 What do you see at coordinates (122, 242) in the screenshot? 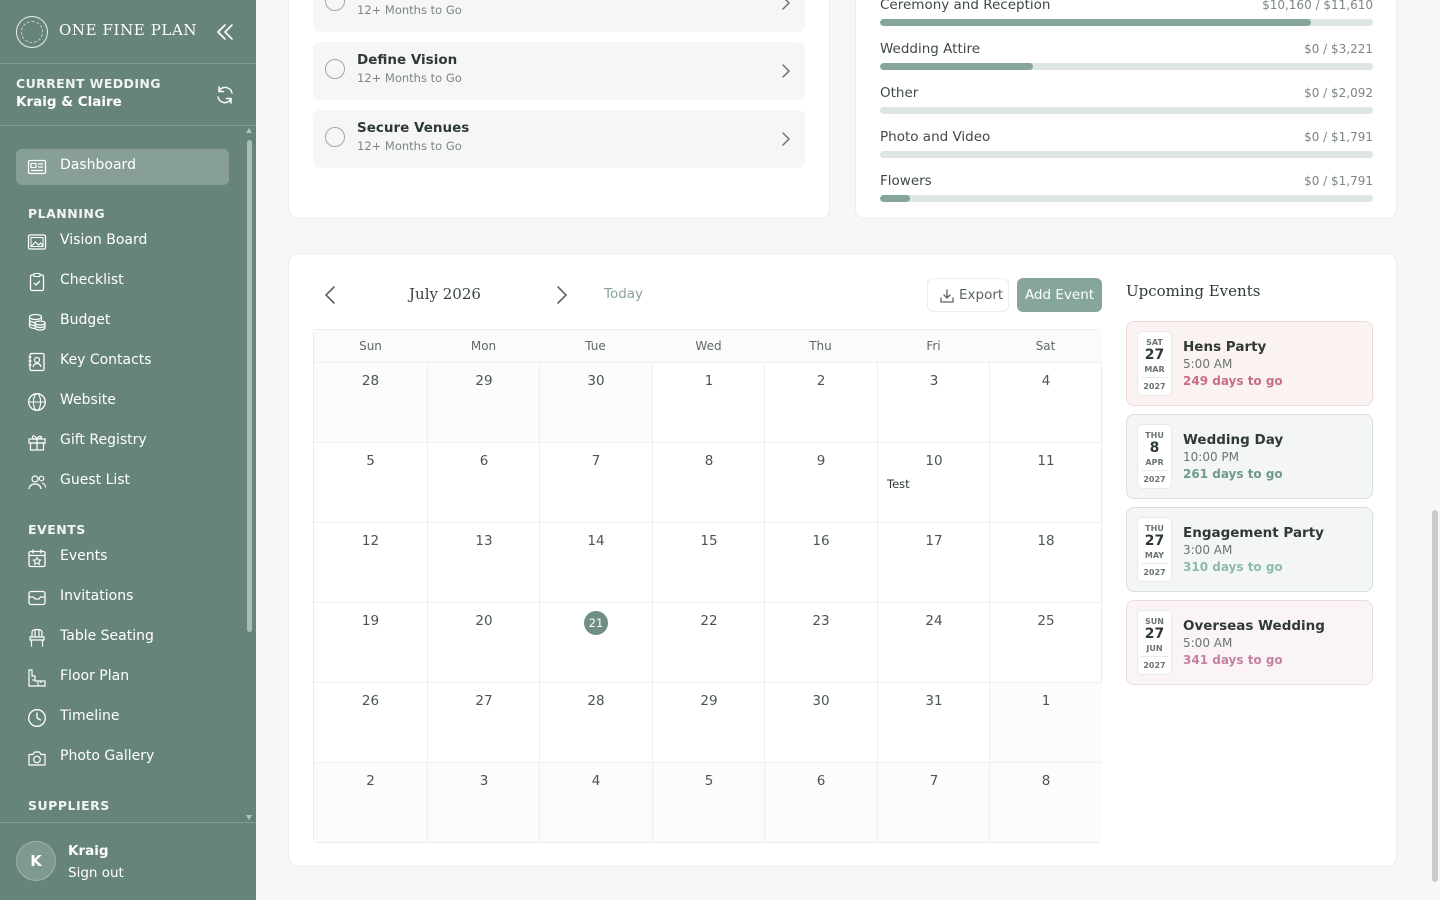
I see `sidebar-item-vision-board: Vision Board` at bounding box center [122, 242].